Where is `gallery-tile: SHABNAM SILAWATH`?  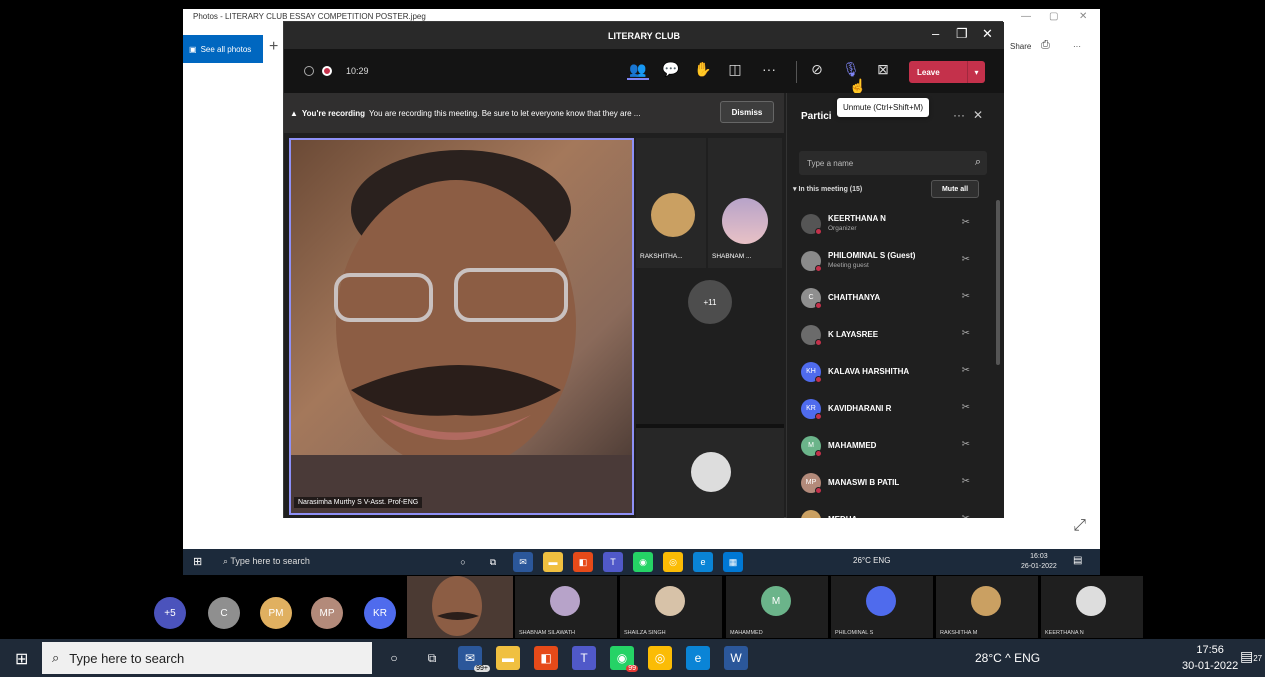
gallery-tile: SHABNAM SILAWATH is located at coordinates (566, 607).